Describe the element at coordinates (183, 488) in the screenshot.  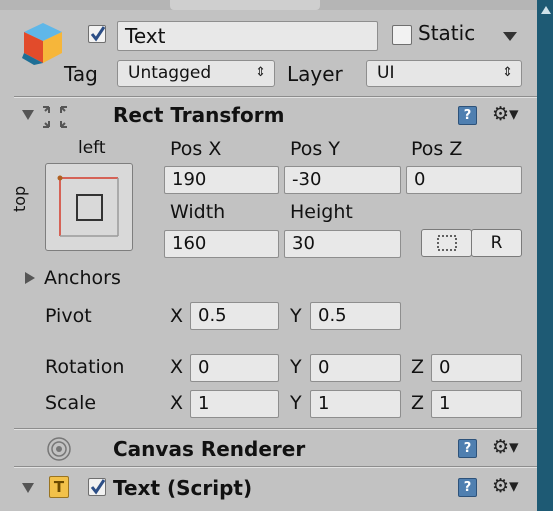
I see `text-script-title: Text (Script)` at that location.